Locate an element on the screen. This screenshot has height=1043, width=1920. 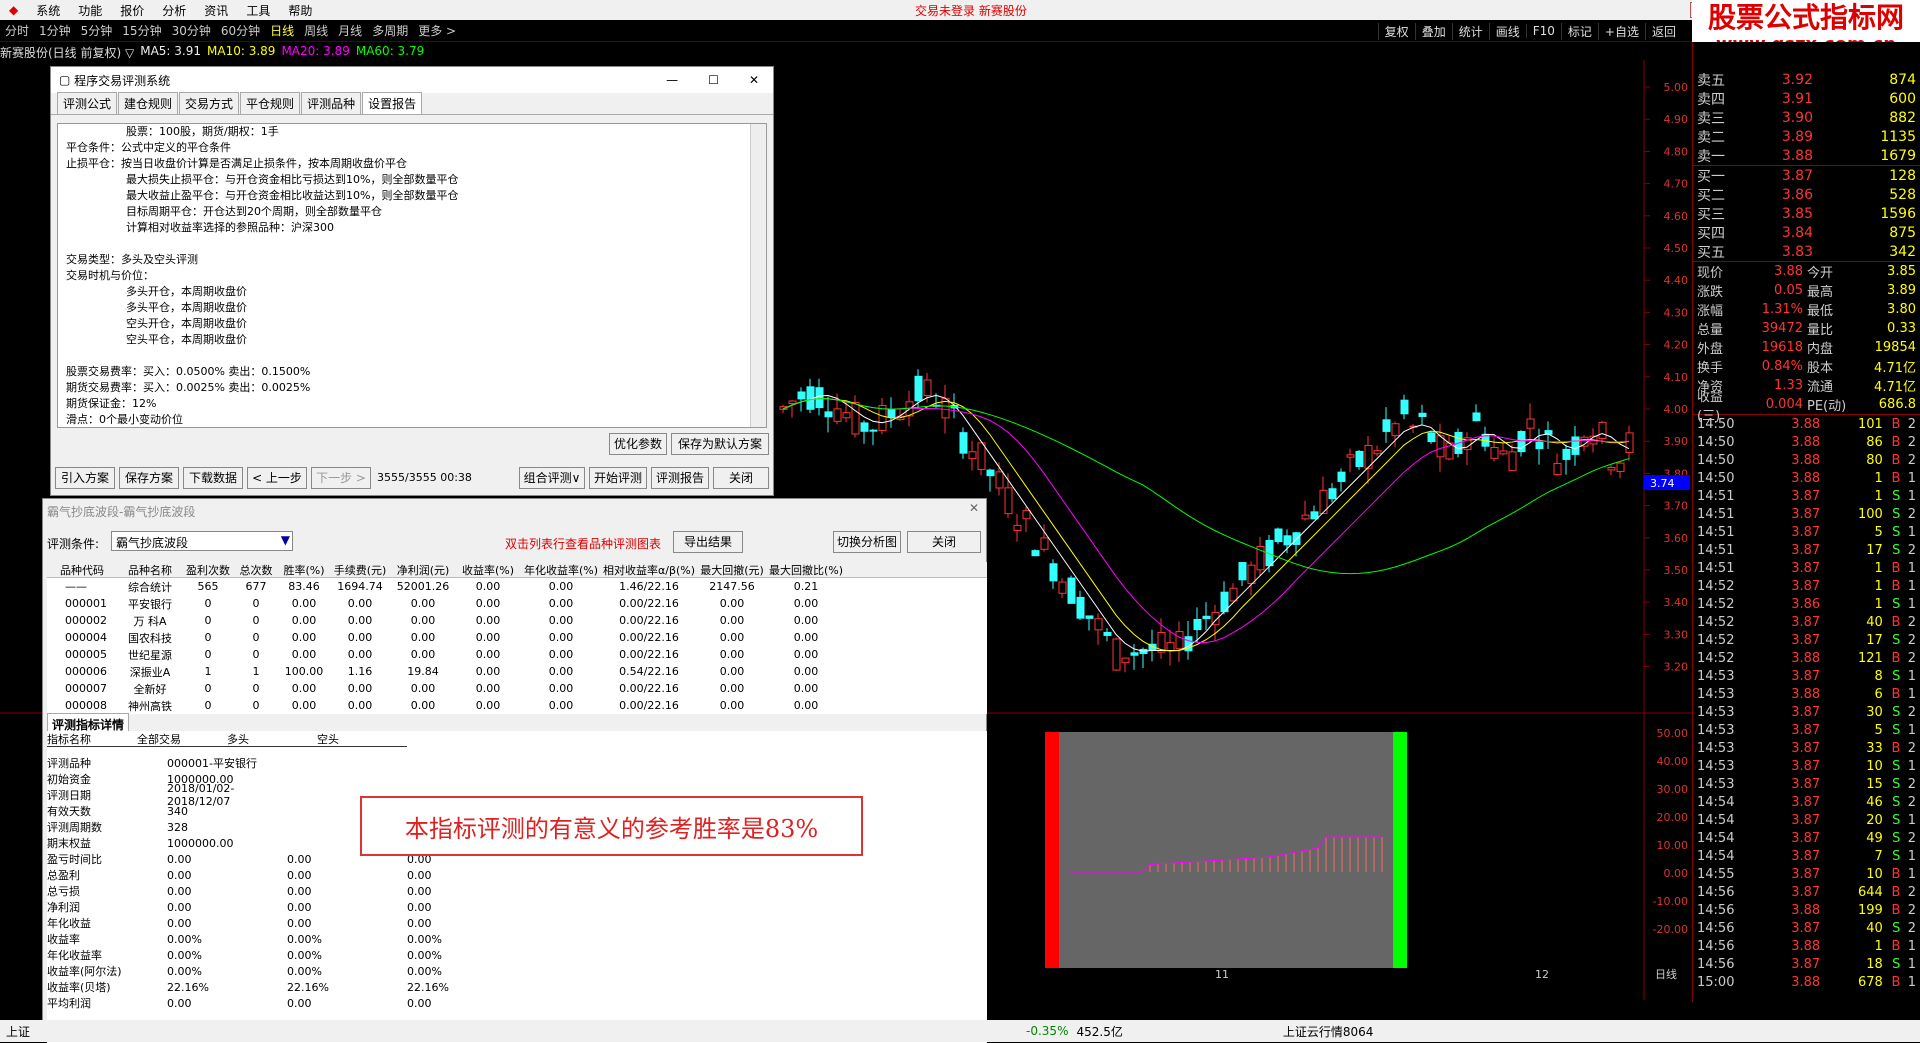
period-tab-8: 月线 is located at coordinates (350, 30).